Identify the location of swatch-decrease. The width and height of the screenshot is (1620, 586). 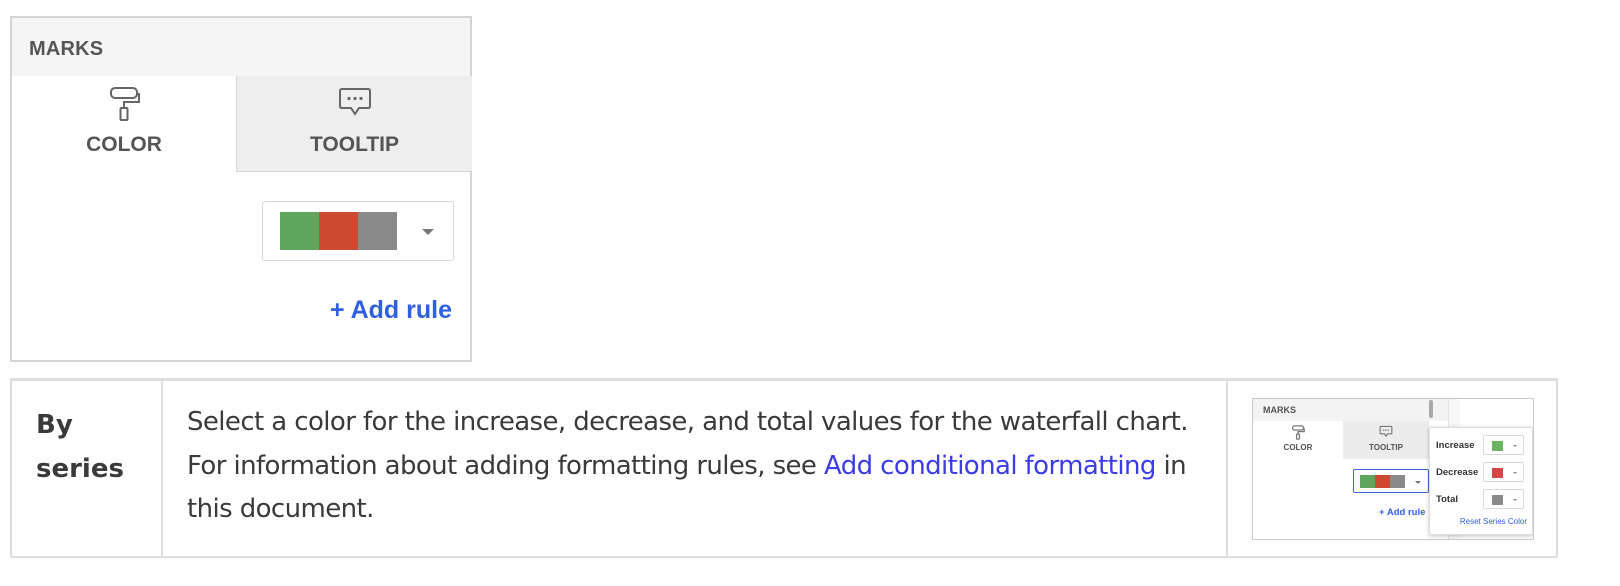
(338, 231).